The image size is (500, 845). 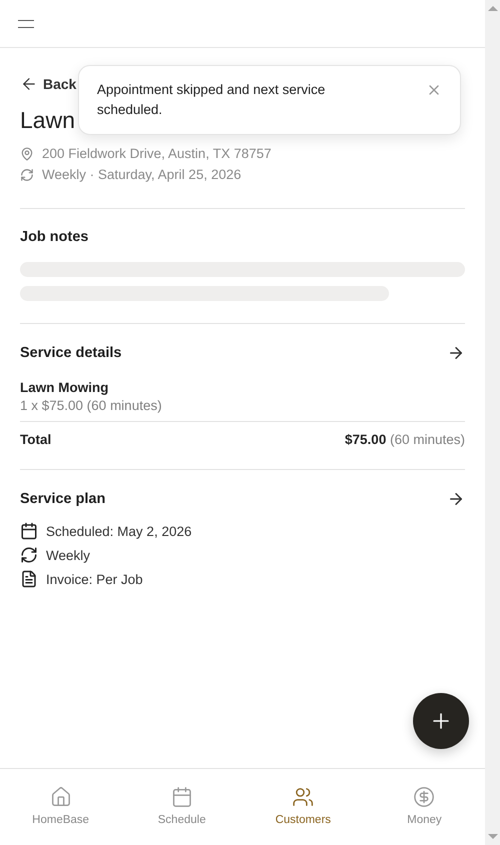 What do you see at coordinates (211, 100) in the screenshot?
I see `toast-message: Appointment skipped and next service scheduled.` at bounding box center [211, 100].